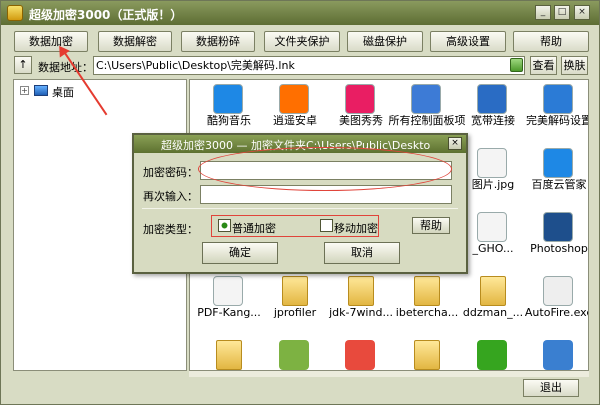 This screenshot has height=405, width=600. What do you see at coordinates (431, 225) in the screenshot?
I see `dialog-help-button: 帮助` at bounding box center [431, 225].